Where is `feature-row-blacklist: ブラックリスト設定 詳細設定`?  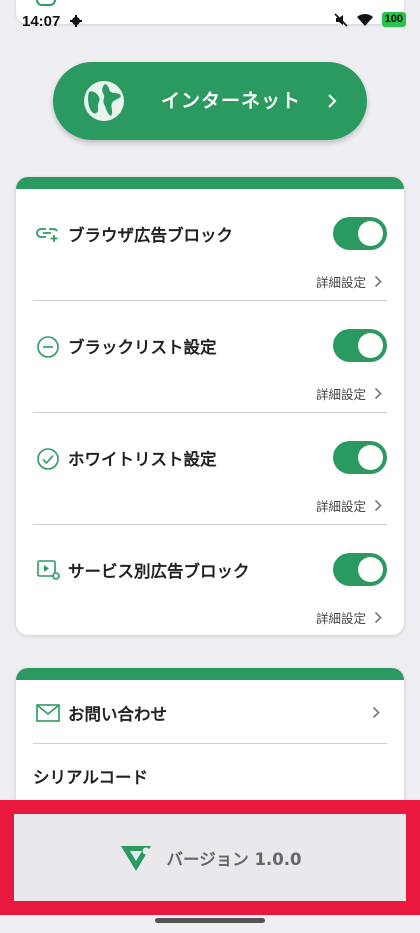 feature-row-blacklist: ブラックリスト設定 詳細設定 is located at coordinates (210, 357).